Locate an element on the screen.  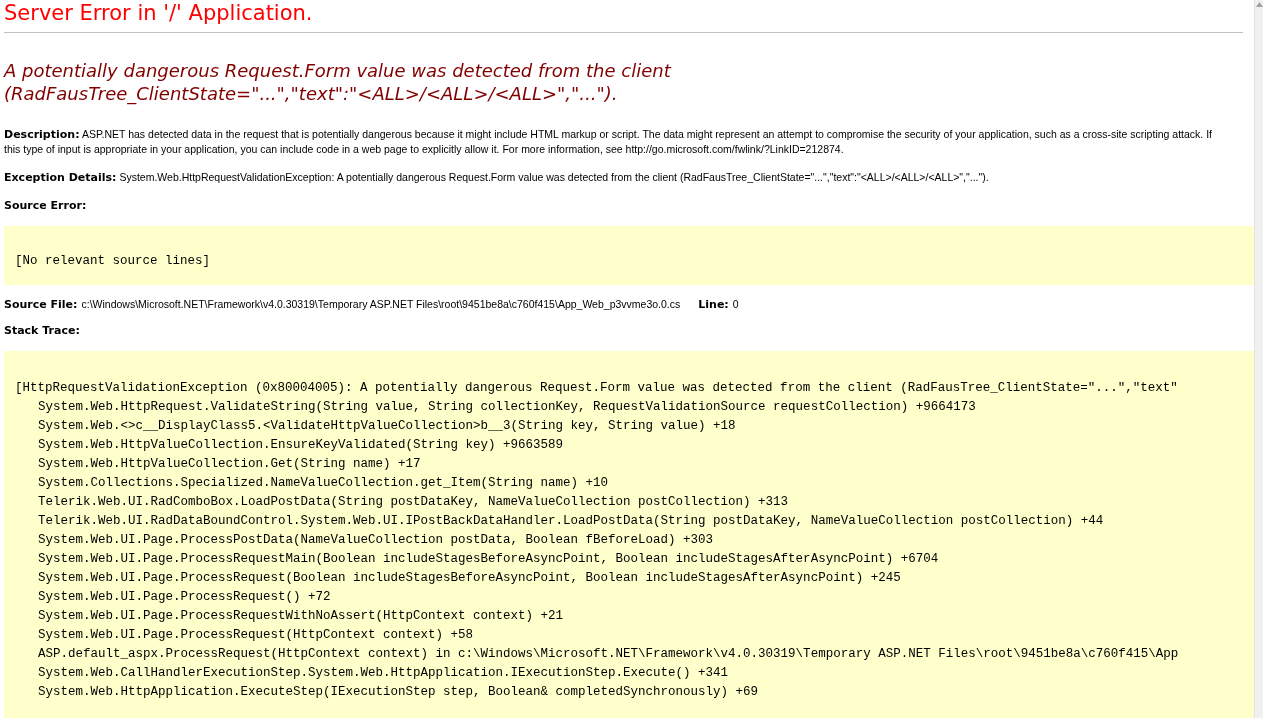
stack-trace-line: Telerik.Web.UI.RadComboBox.LoadPostData(String postDataKey, NameValueCollection postCollection) +313 is located at coordinates (413, 502).